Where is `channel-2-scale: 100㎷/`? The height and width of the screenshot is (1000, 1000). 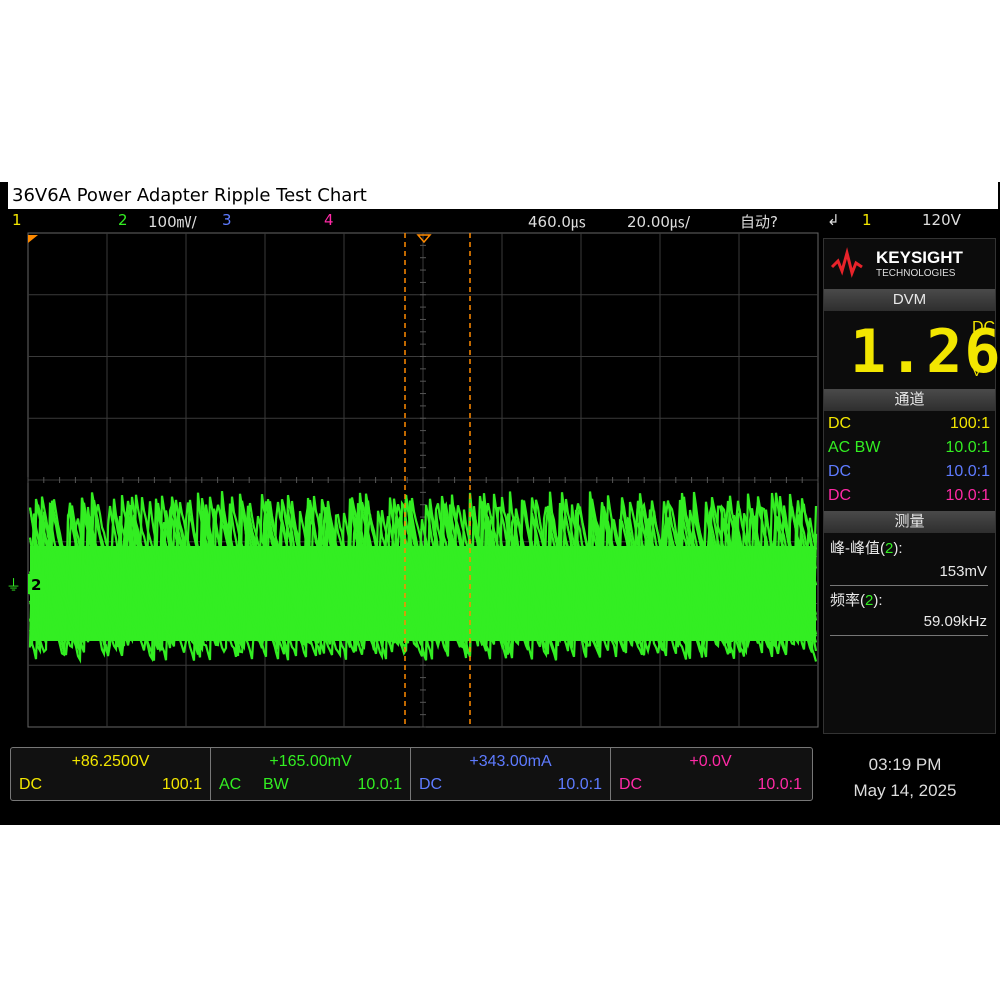 channel-2-scale: 100㎷/ is located at coordinates (172, 221).